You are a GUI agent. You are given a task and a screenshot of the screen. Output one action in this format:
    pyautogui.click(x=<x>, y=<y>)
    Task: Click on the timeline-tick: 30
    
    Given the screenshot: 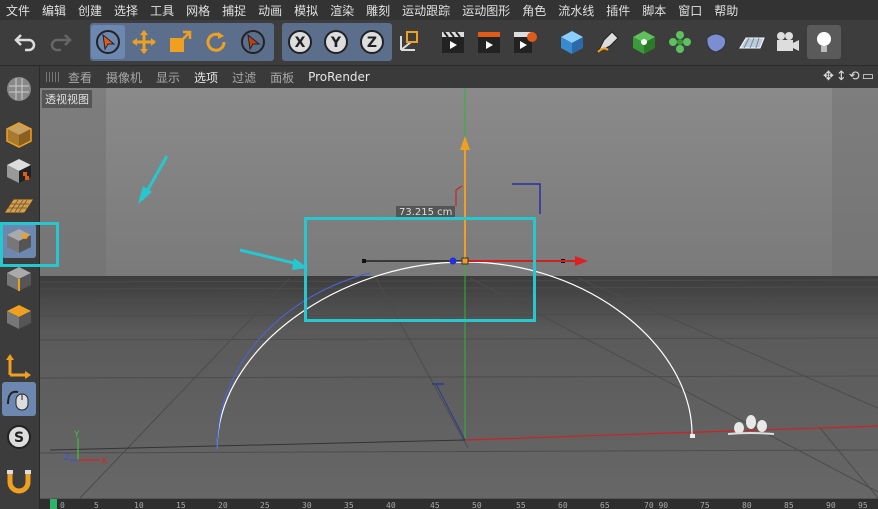 What is the action you would take?
    pyautogui.click(x=307, y=505)
    